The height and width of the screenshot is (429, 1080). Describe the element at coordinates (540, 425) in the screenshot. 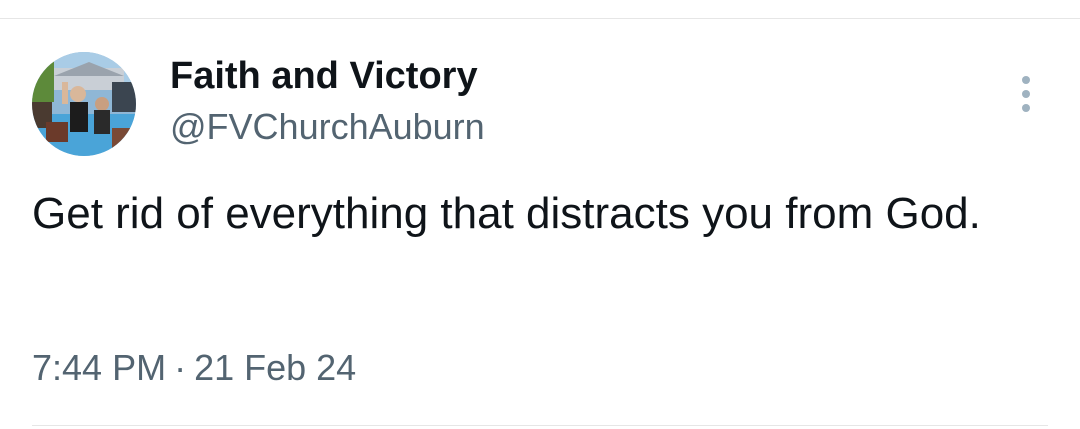

I see `bottom-divider` at that location.